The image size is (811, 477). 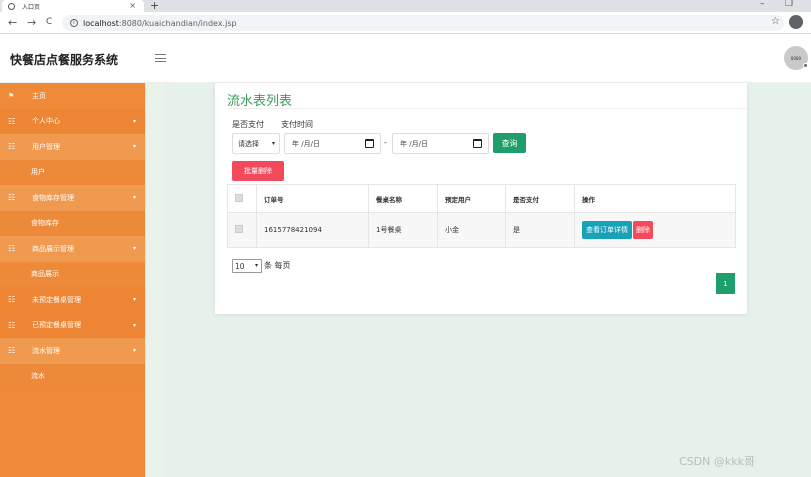 What do you see at coordinates (72, 325) in the screenshot?
I see `sidebar-item-reserved-tables: ☷ 已预定餐桌管理 ▾` at bounding box center [72, 325].